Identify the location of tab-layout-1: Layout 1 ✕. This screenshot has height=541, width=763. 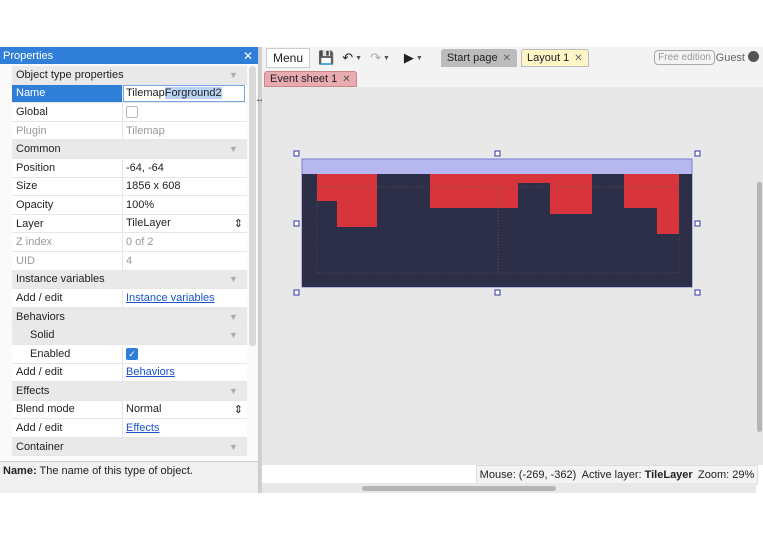
(555, 58).